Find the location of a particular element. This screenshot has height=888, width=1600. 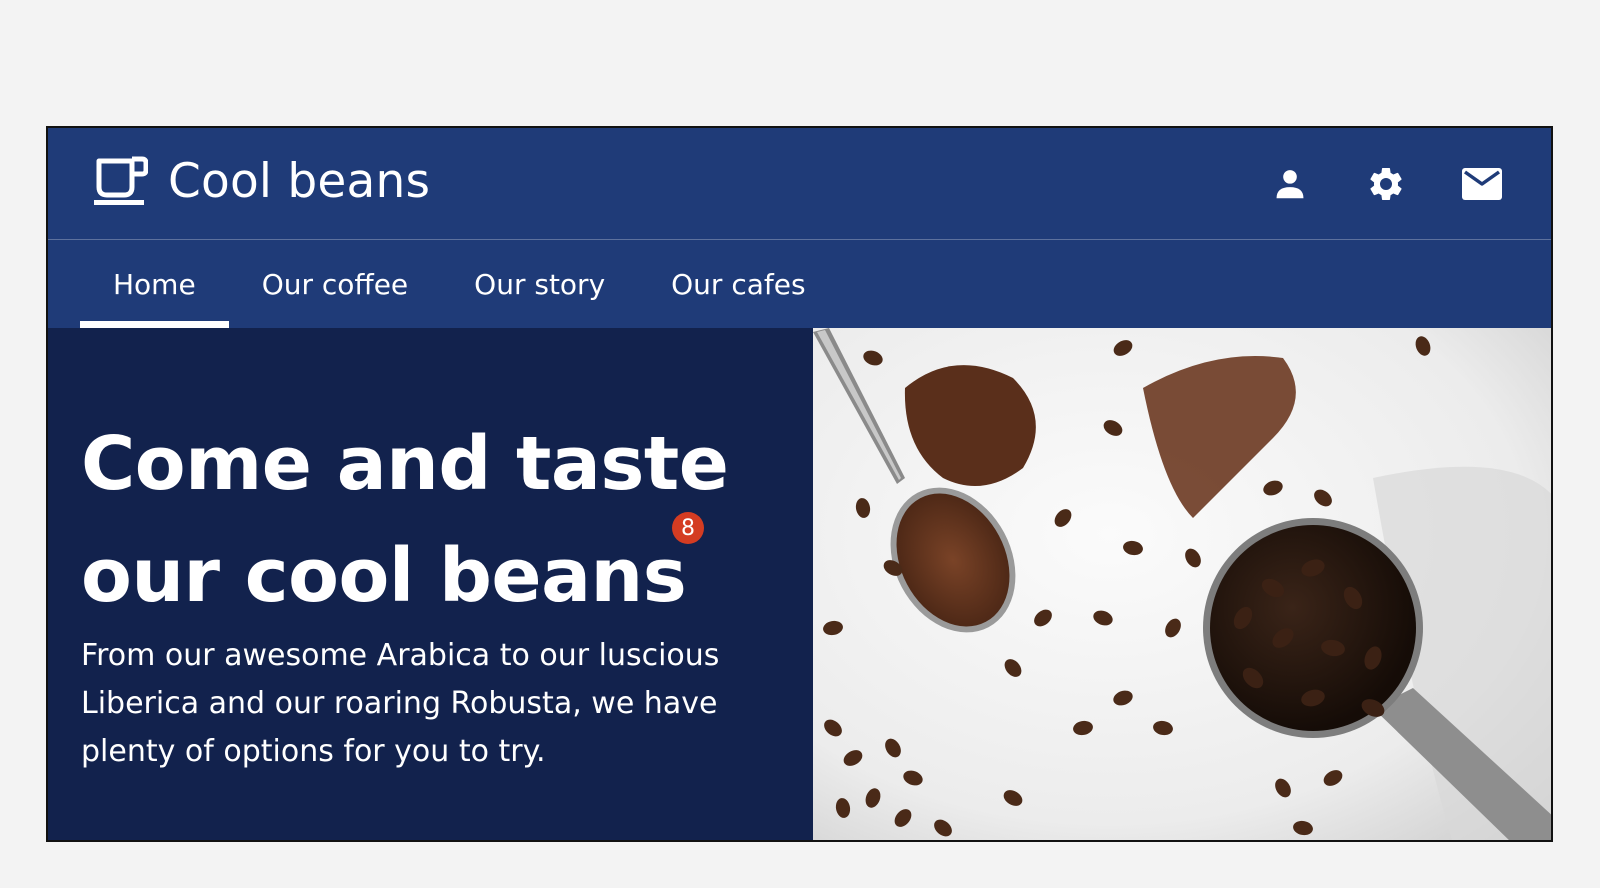

hero-title-line2: our cool beans is located at coordinates (384, 576).